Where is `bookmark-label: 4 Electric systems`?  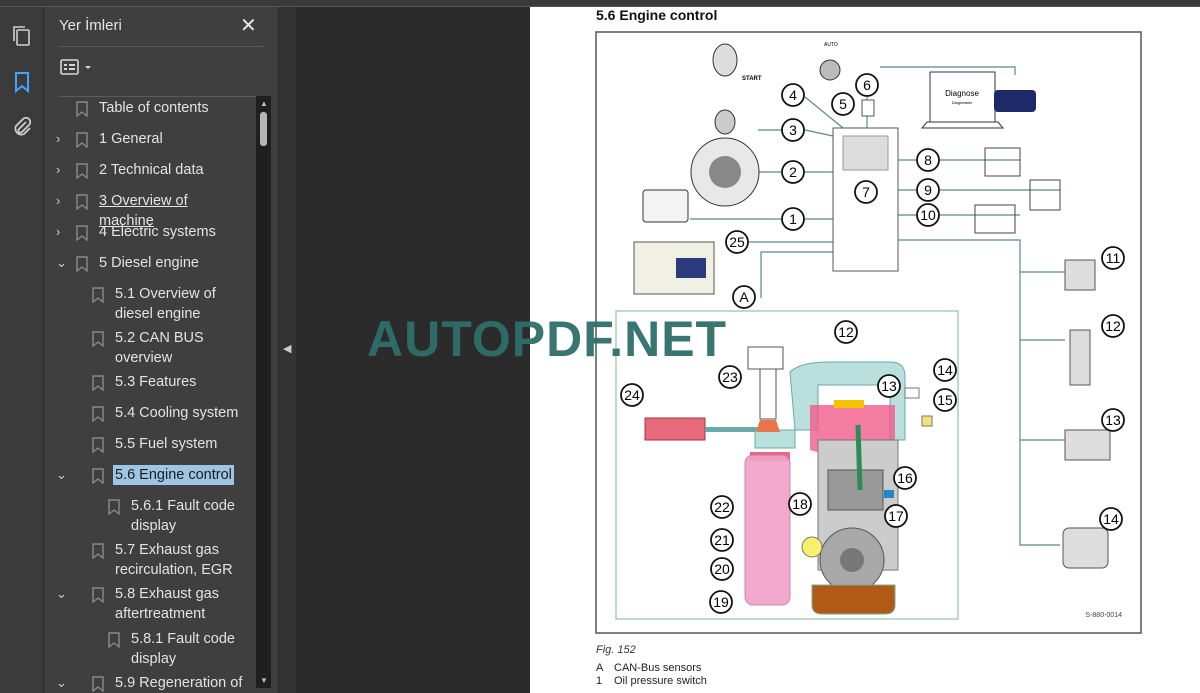 bookmark-label: 4 Electric systems is located at coordinates (157, 232).